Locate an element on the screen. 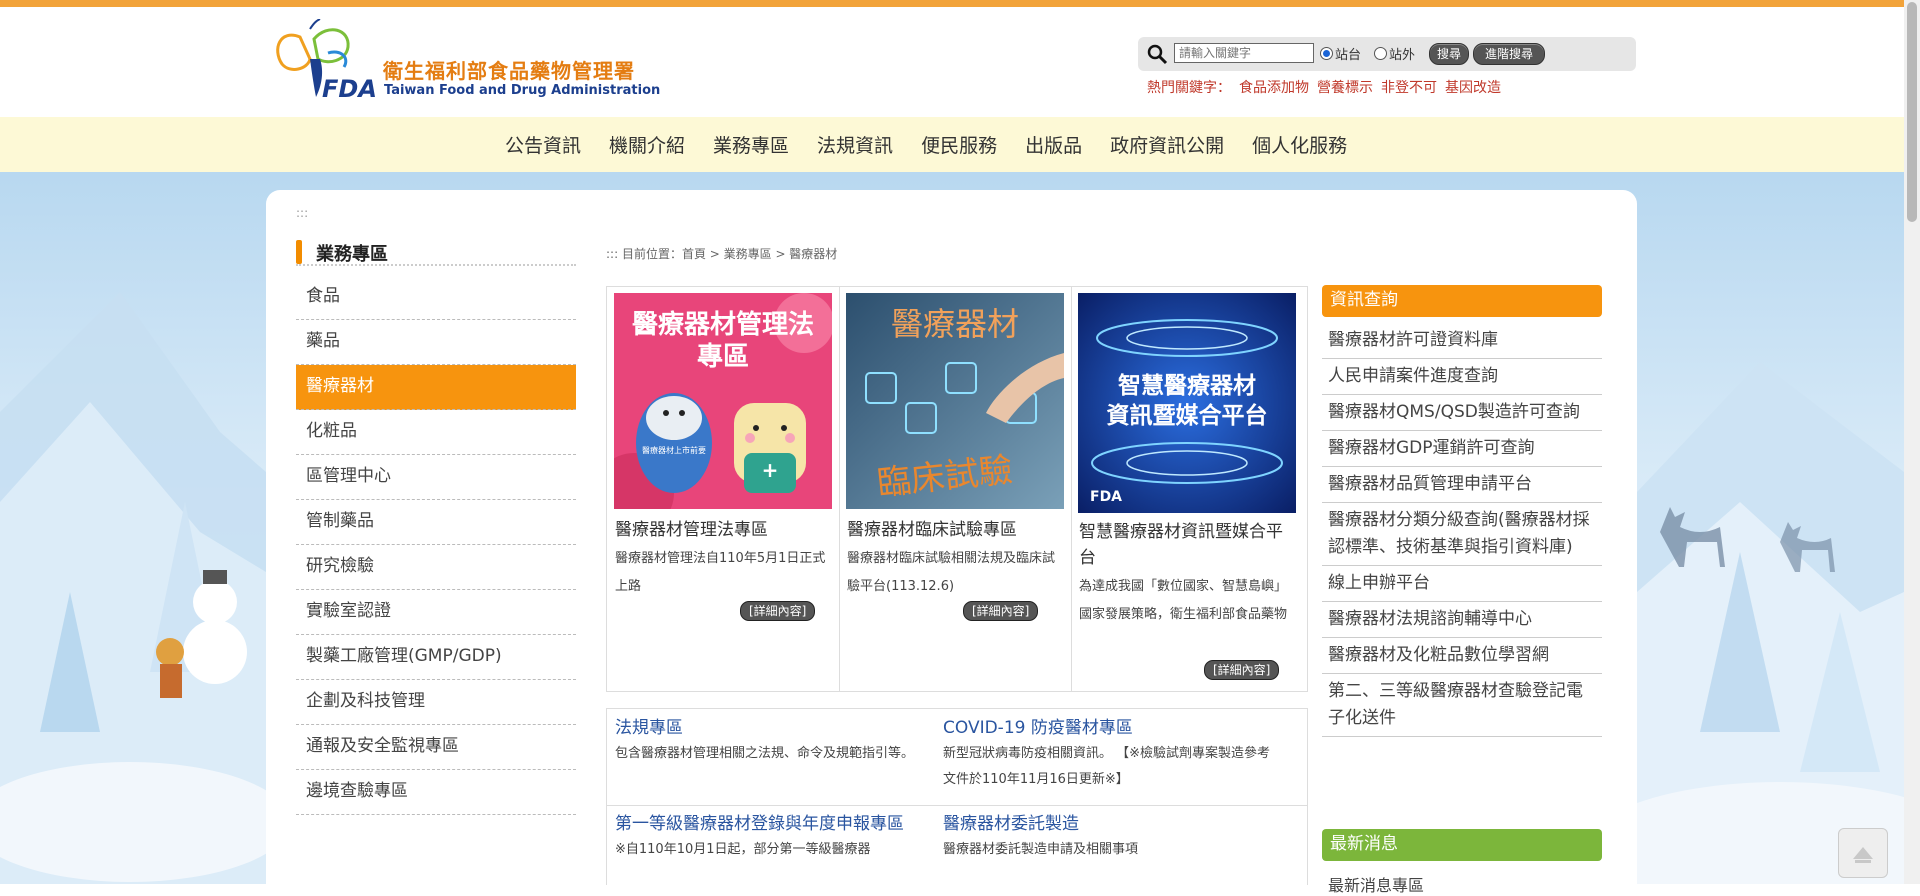 This screenshot has width=1920, height=896. card-title: 醫療器材臨床試驗專區 is located at coordinates (956, 530).